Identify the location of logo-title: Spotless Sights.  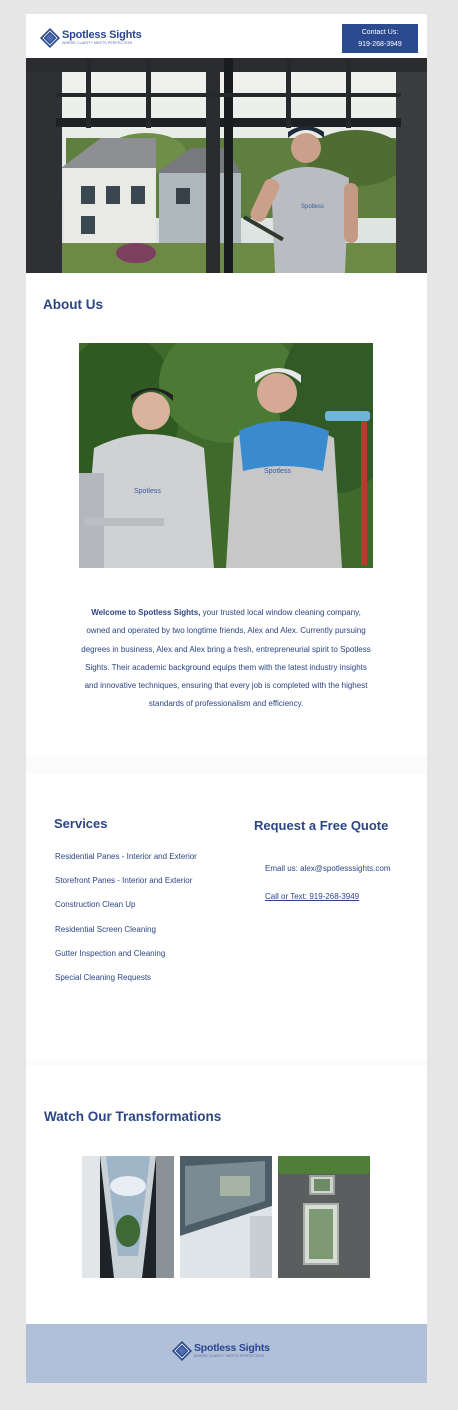
(102, 35).